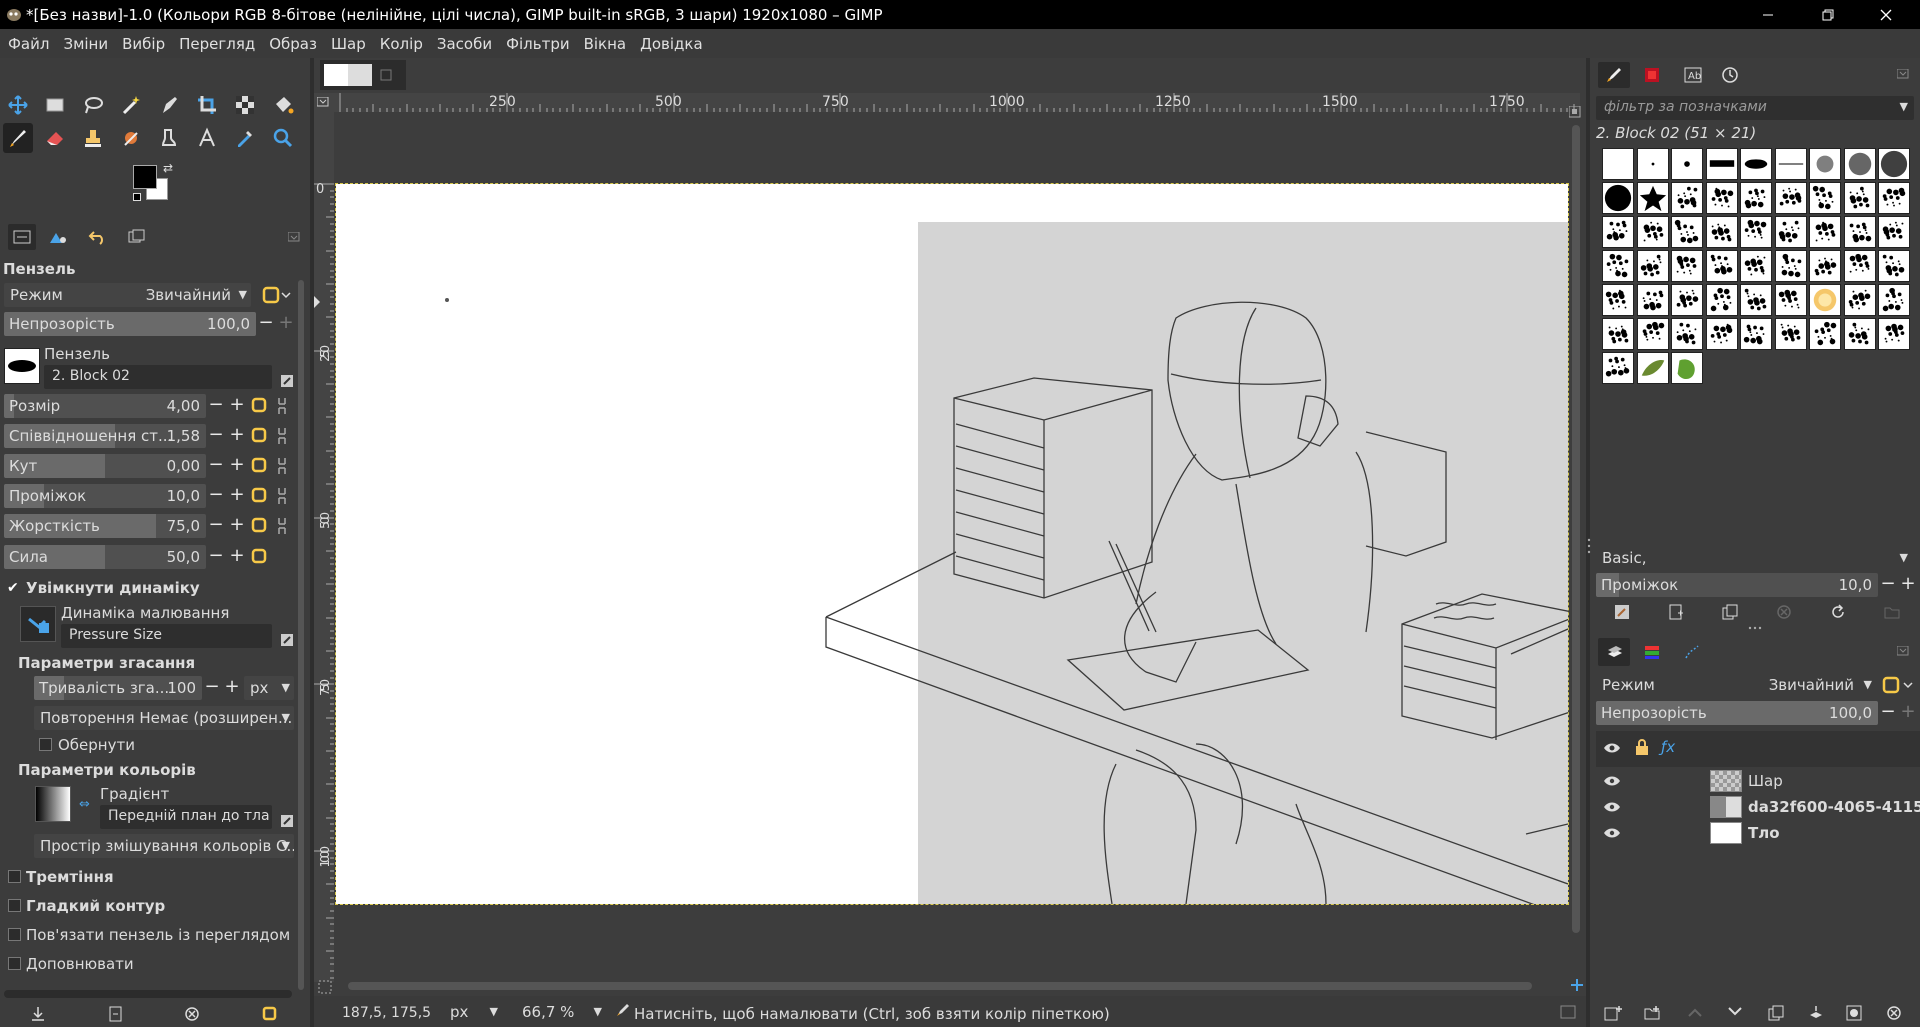  What do you see at coordinates (957, 102) in the screenshot?
I see `horizontal-ruler: 250 500 750 1000 1250 1500 1750` at bounding box center [957, 102].